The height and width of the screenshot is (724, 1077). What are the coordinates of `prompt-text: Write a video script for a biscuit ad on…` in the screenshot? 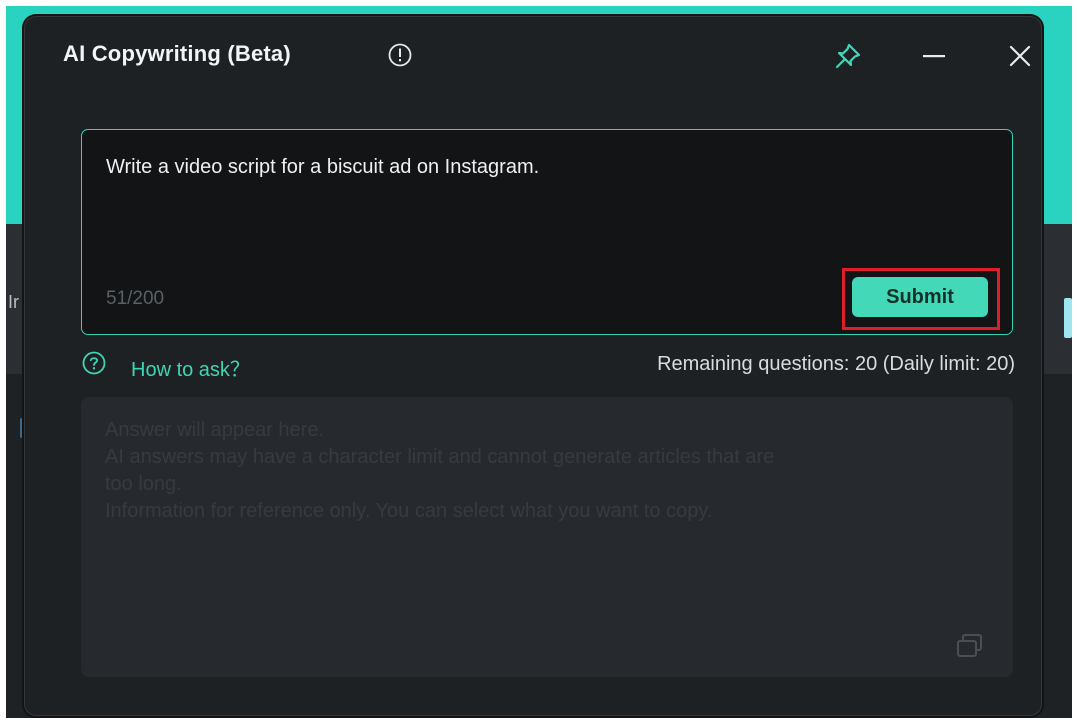 It's located at (322, 167).